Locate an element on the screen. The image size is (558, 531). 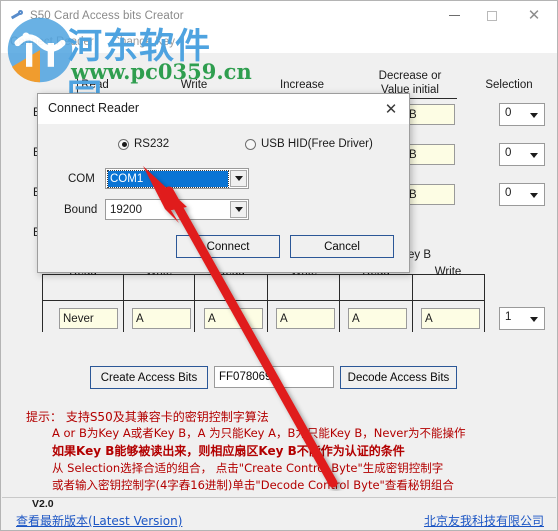
dialog-title: Connect Reader is located at coordinates (94, 108).